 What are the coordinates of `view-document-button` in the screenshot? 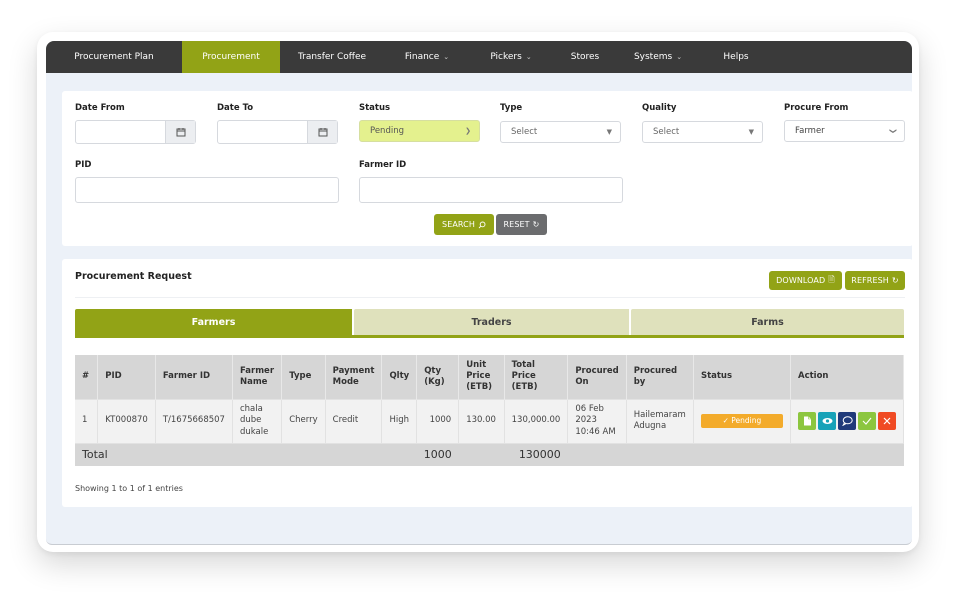 It's located at (807, 421).